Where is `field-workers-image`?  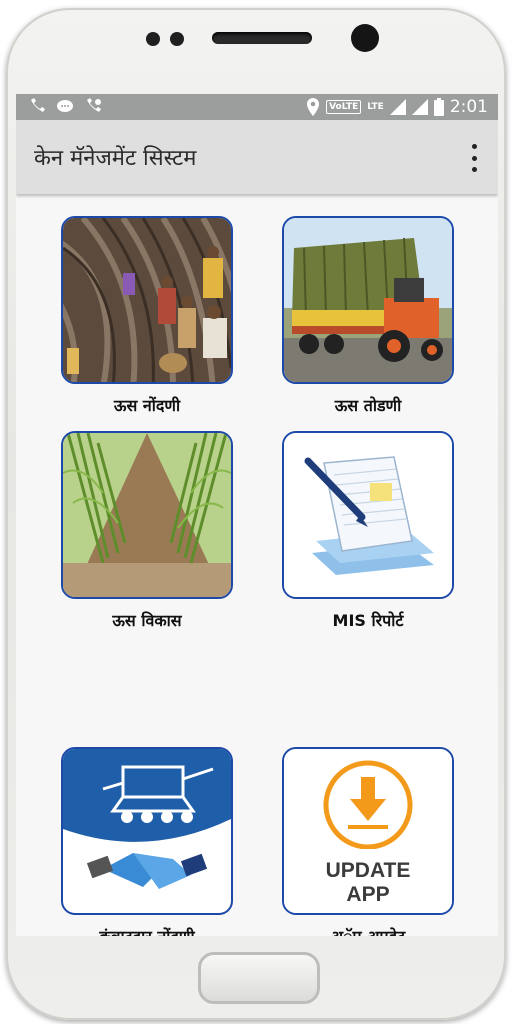 field-workers-image is located at coordinates (147, 300).